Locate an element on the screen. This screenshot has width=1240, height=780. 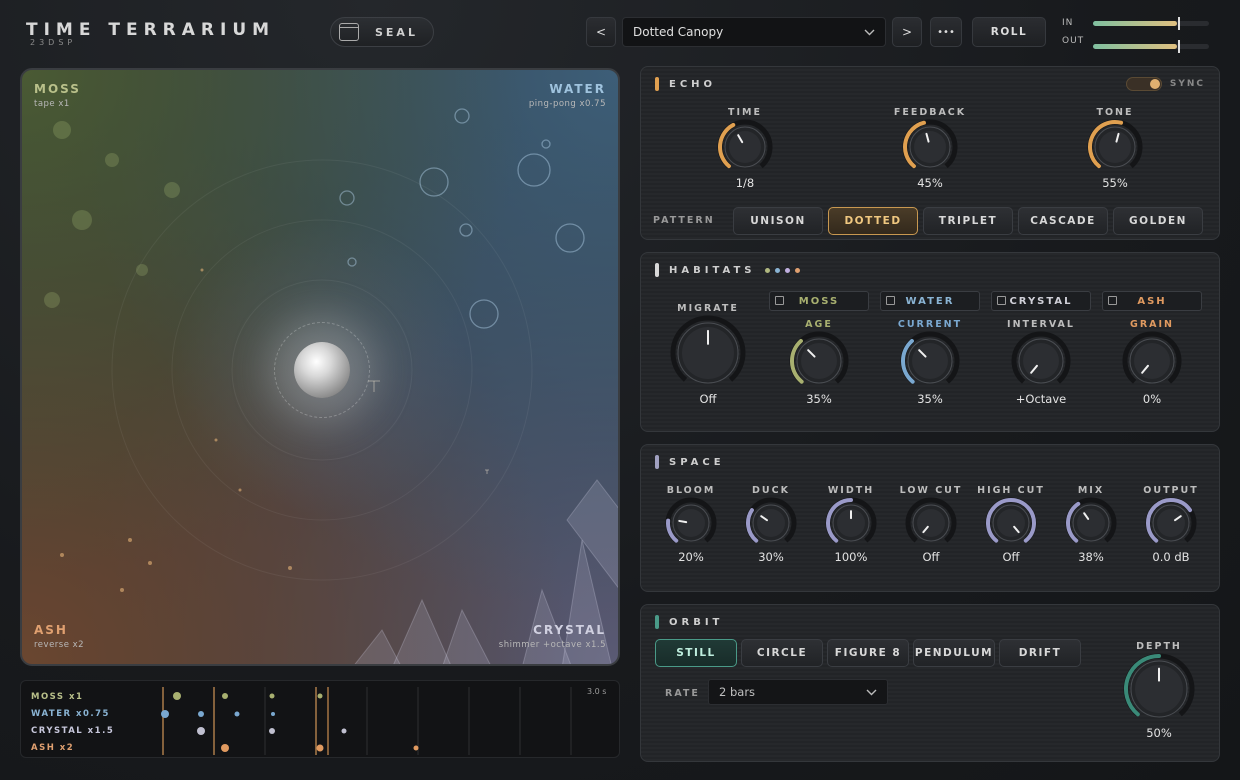
corner-title: MOSS is located at coordinates (57, 89).